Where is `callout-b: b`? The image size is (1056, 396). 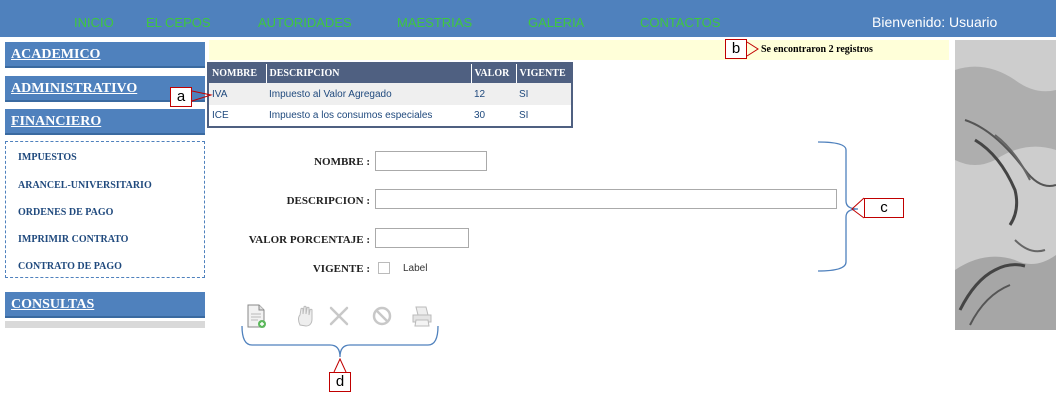
callout-b: b is located at coordinates (736, 49).